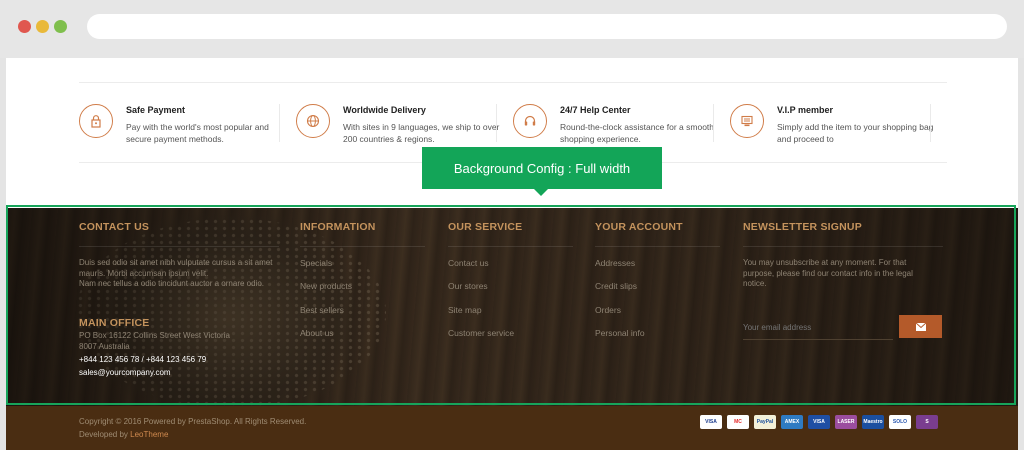 This screenshot has width=1024, height=450. Describe the element at coordinates (765, 422) in the screenshot. I see `paypal-card-icon: PayPal` at that location.